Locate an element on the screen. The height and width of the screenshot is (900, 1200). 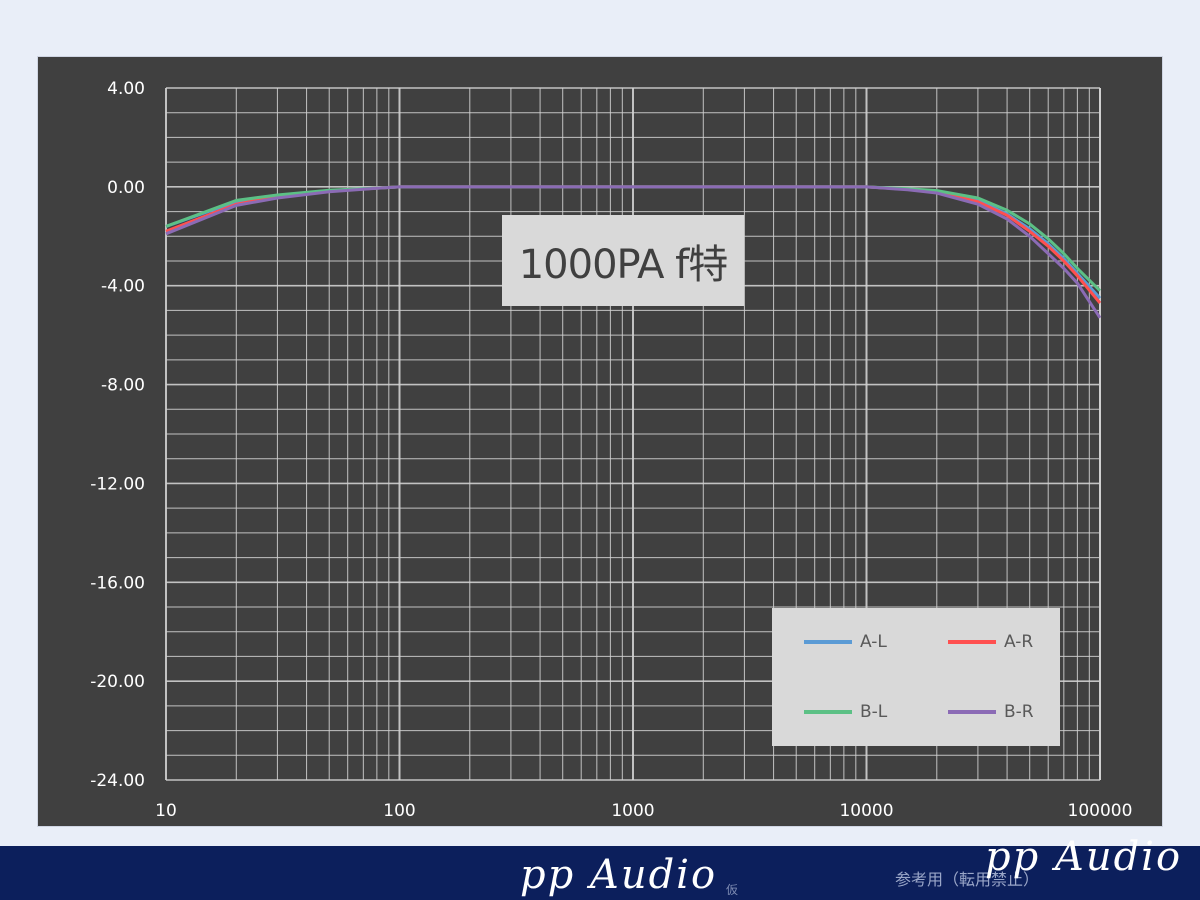
chart-title-box: 1000PA f特 is located at coordinates (623, 260).